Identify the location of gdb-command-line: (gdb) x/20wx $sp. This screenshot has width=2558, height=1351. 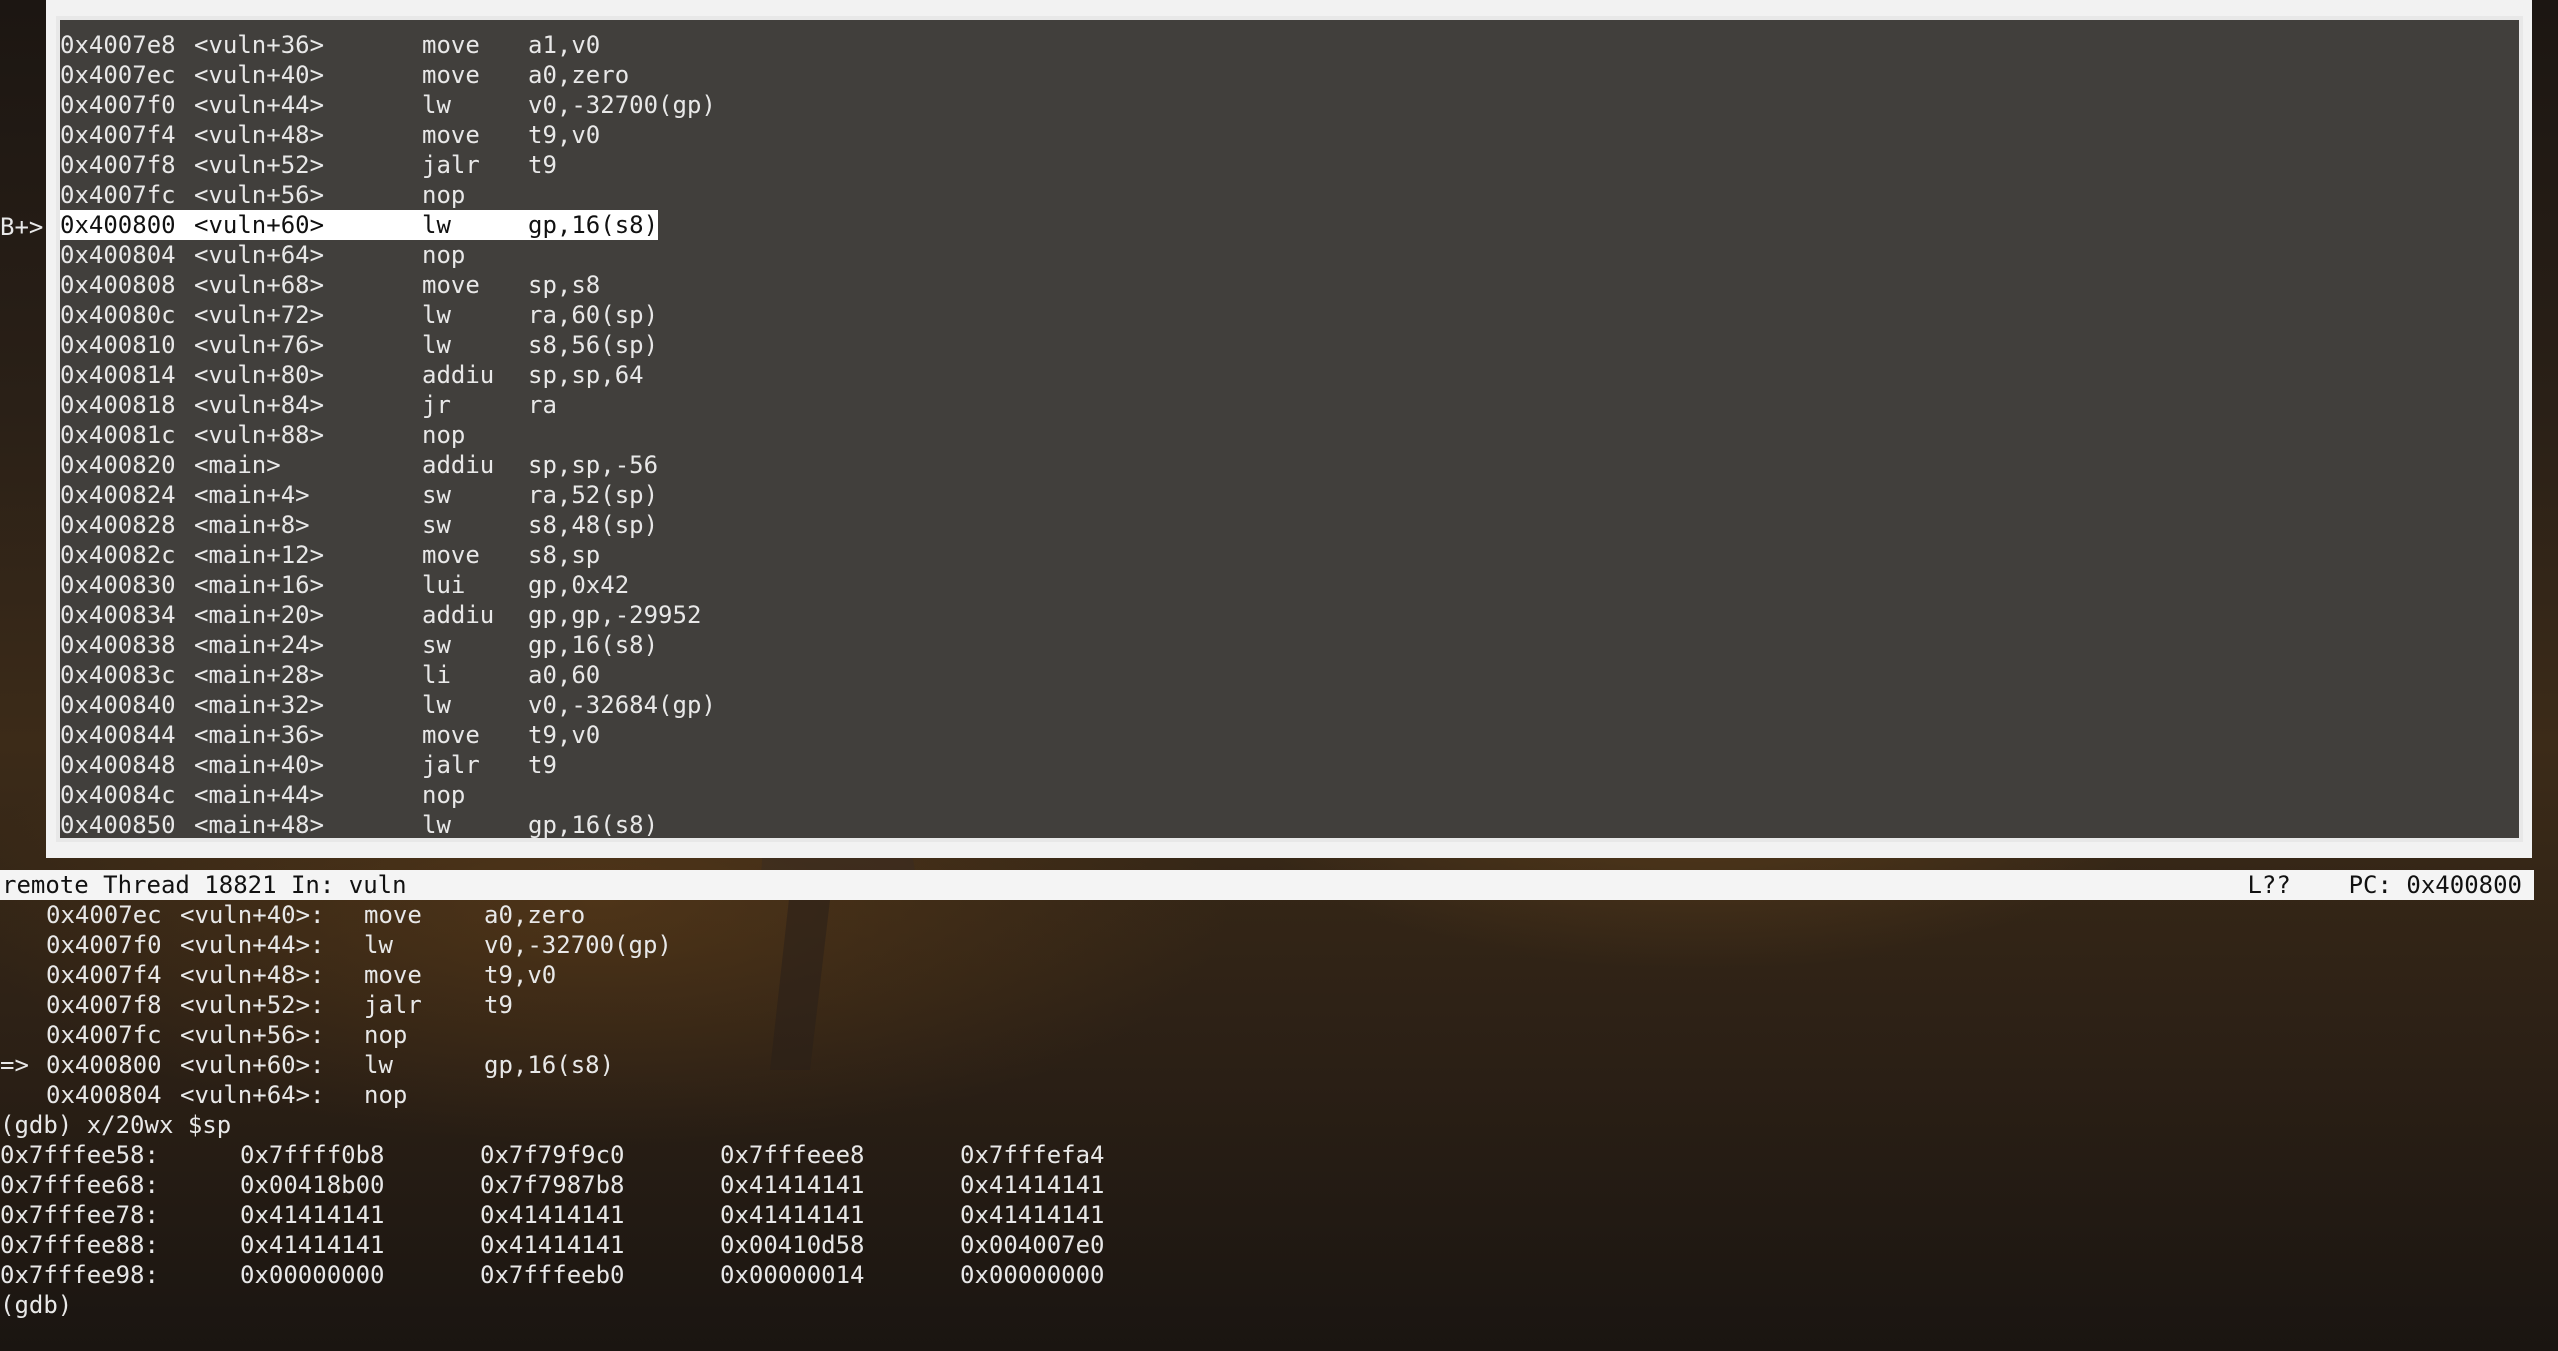
(600, 1125).